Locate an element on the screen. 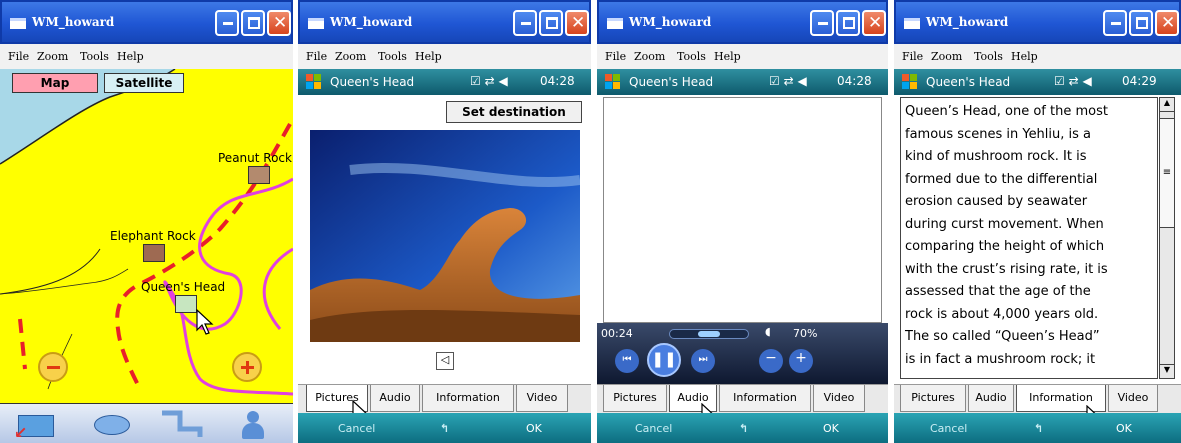 The width and height of the screenshot is (1181, 443). text-line: comparing the height of which is located at coordinates (1005, 246).